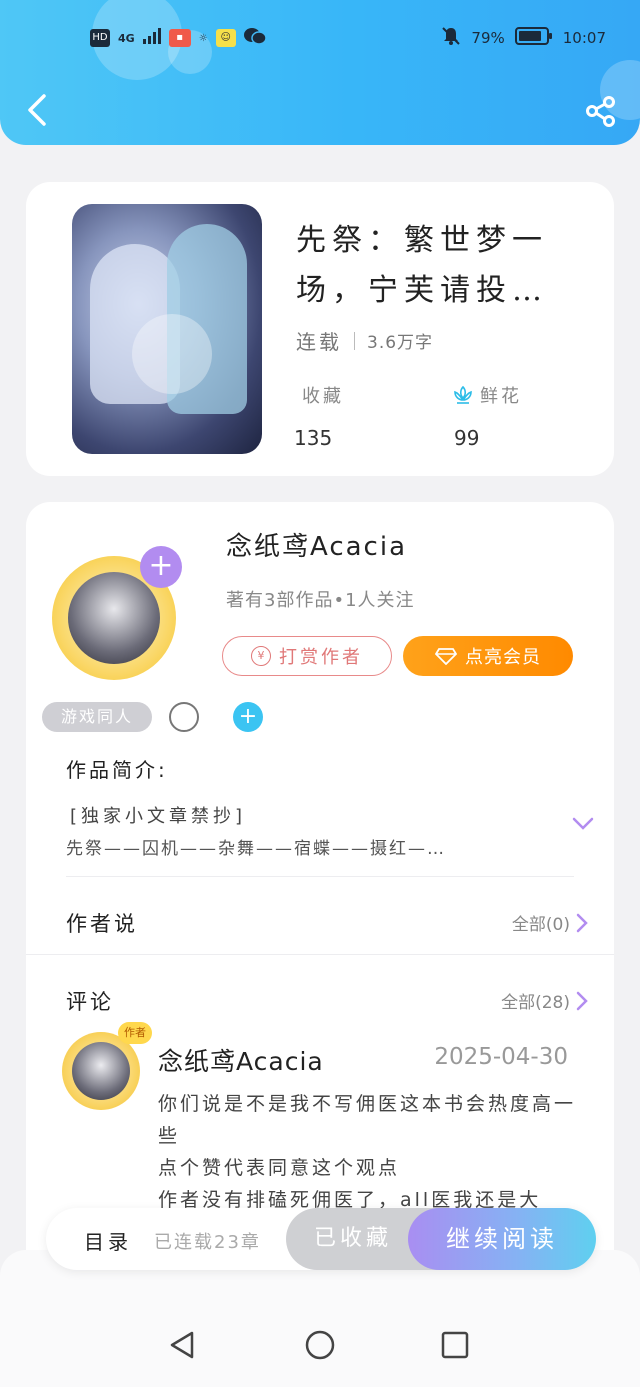 Image resolution: width=640 pixels, height=1387 pixels. I want to click on author-badge: 作者, so click(135, 1033).